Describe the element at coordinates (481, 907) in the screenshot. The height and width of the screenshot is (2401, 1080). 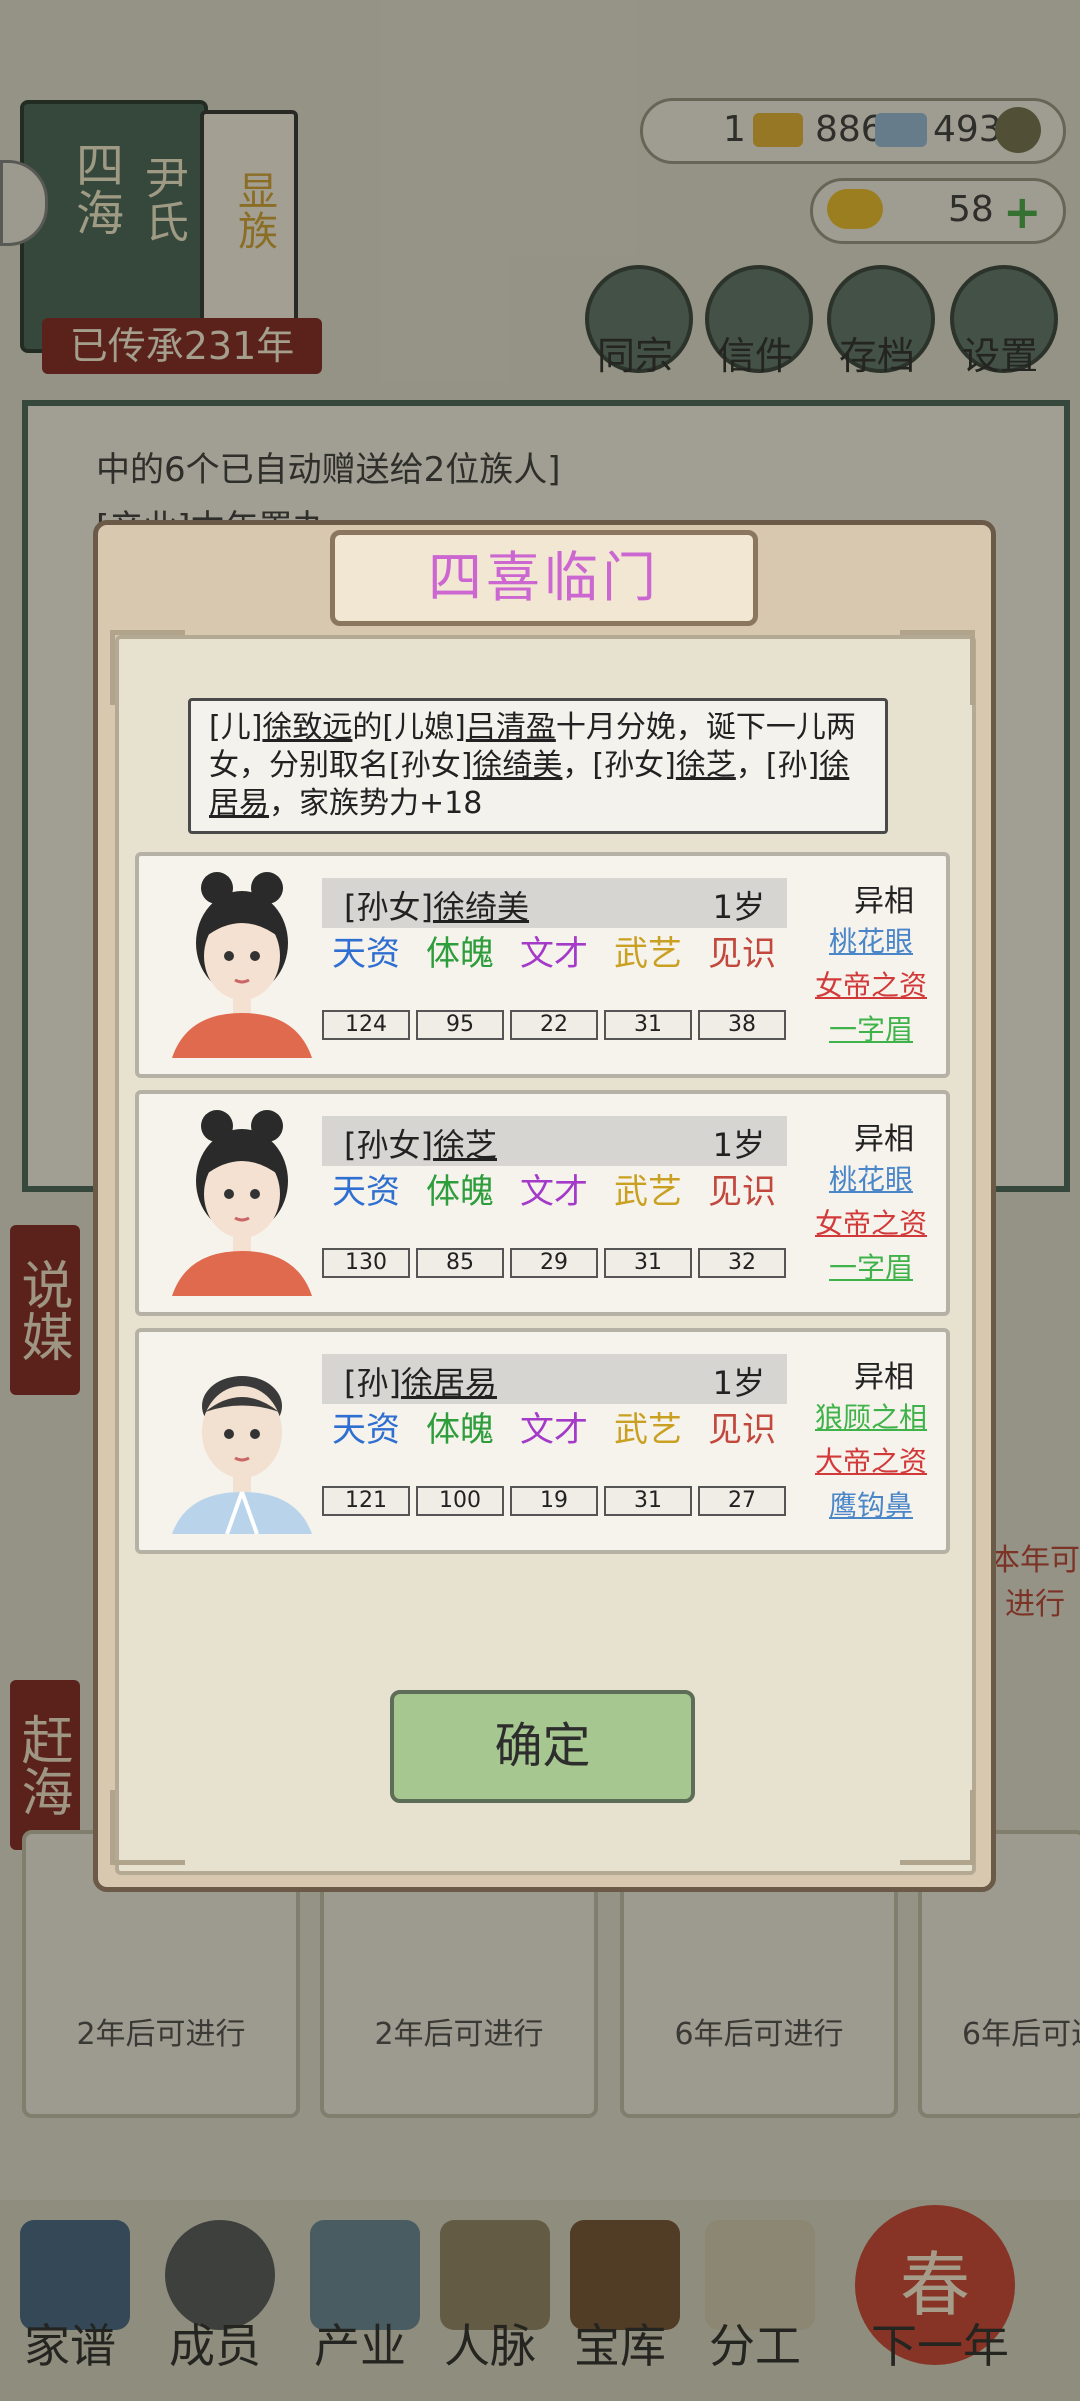
I see `name-link: 徐绮美` at that location.